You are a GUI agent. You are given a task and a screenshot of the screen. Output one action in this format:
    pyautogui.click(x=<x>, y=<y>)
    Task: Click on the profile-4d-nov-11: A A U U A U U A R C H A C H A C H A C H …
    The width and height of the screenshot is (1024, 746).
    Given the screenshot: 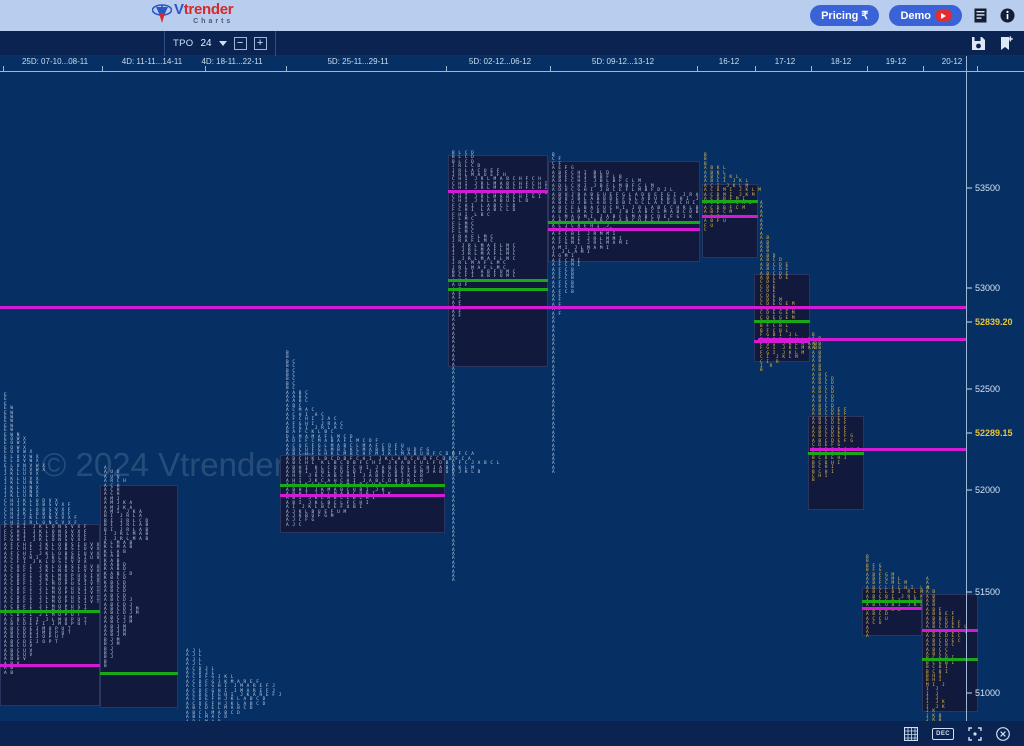 What is the action you would take?
    pyautogui.click(x=126, y=568)
    